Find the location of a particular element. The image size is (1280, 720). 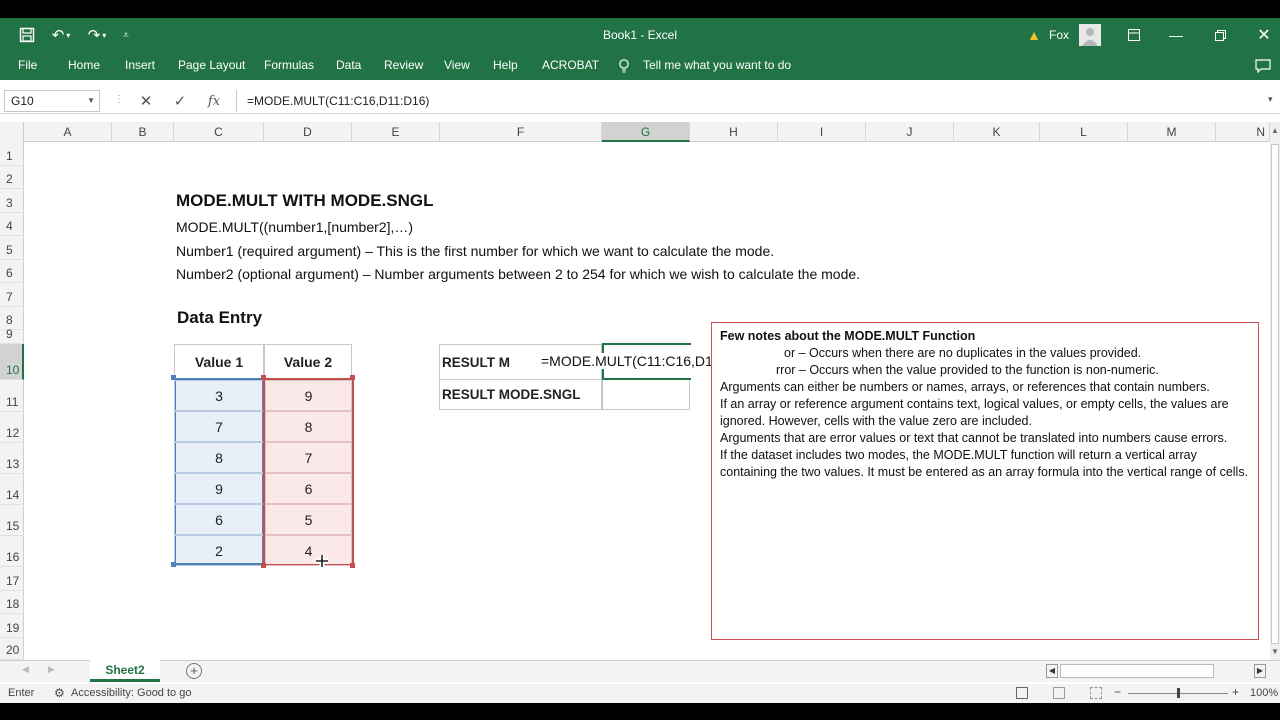

zoom-in-icon: + is located at coordinates (1235, 692).